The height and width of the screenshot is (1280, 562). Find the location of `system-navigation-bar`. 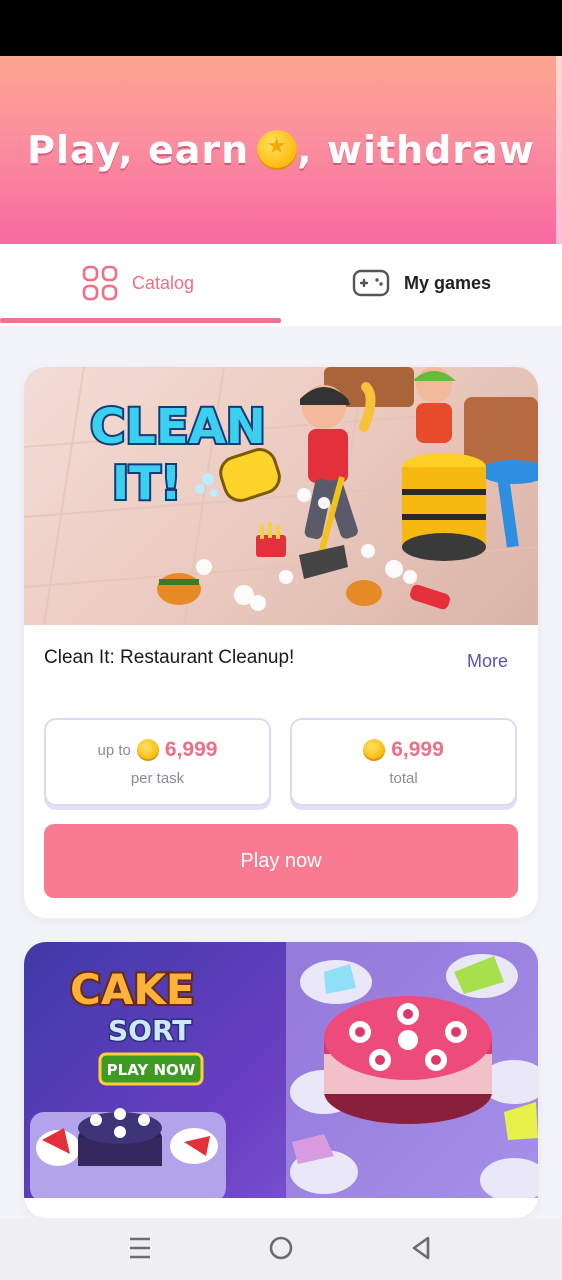

system-navigation-bar is located at coordinates (281, 1249).